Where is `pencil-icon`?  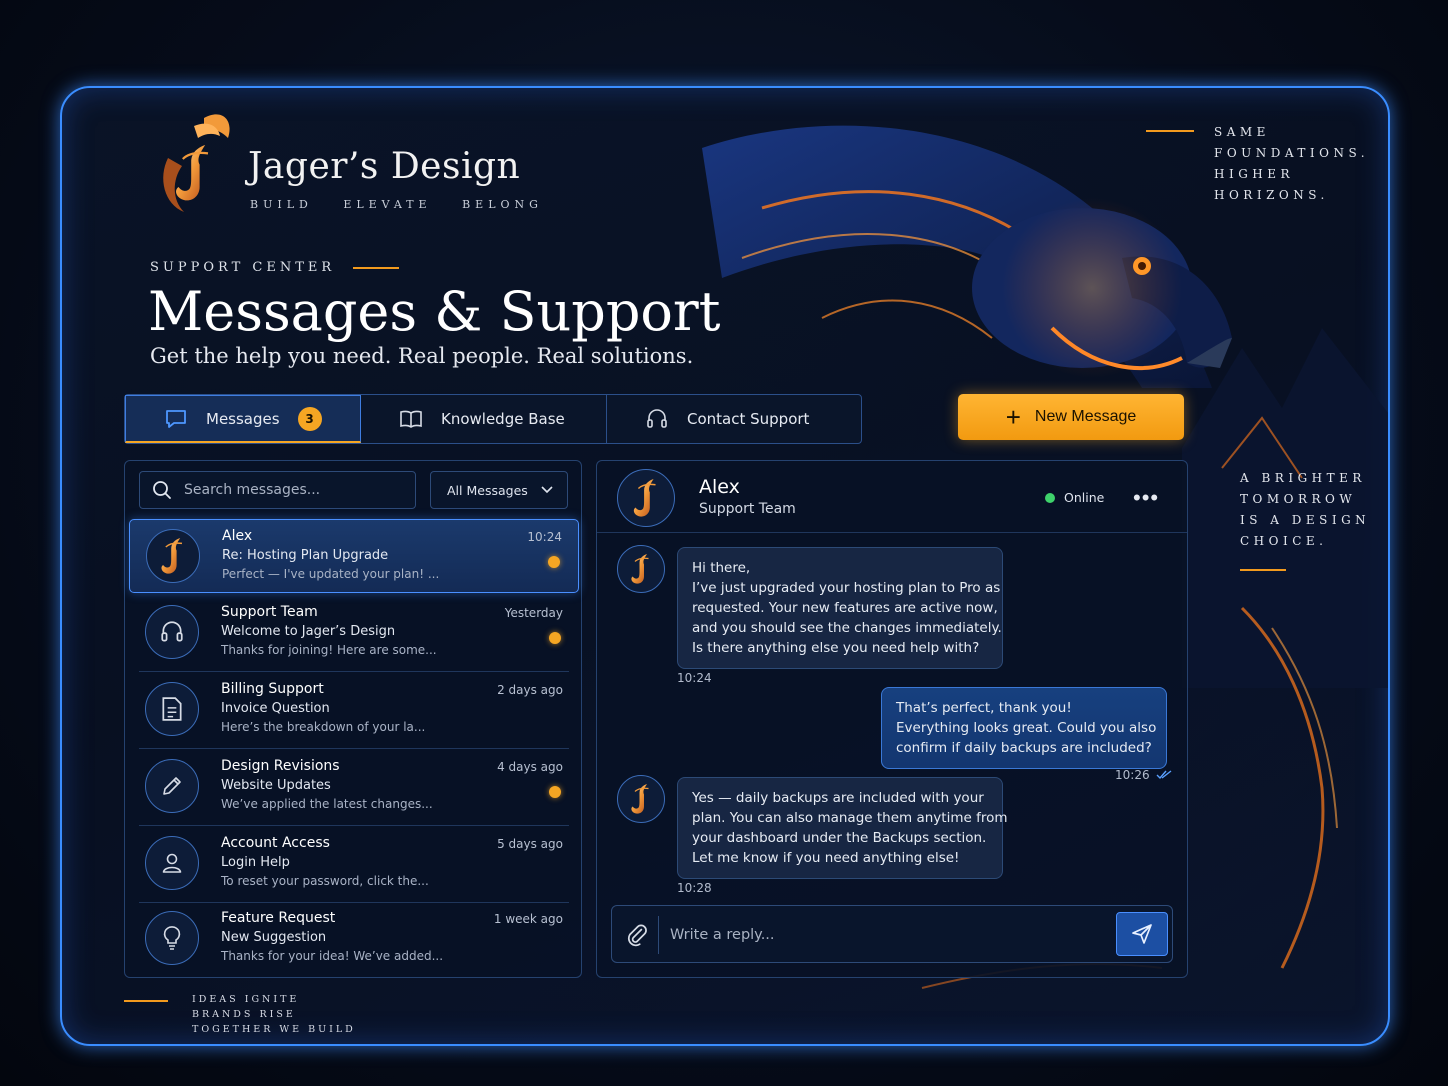
pencil-icon is located at coordinates (172, 786).